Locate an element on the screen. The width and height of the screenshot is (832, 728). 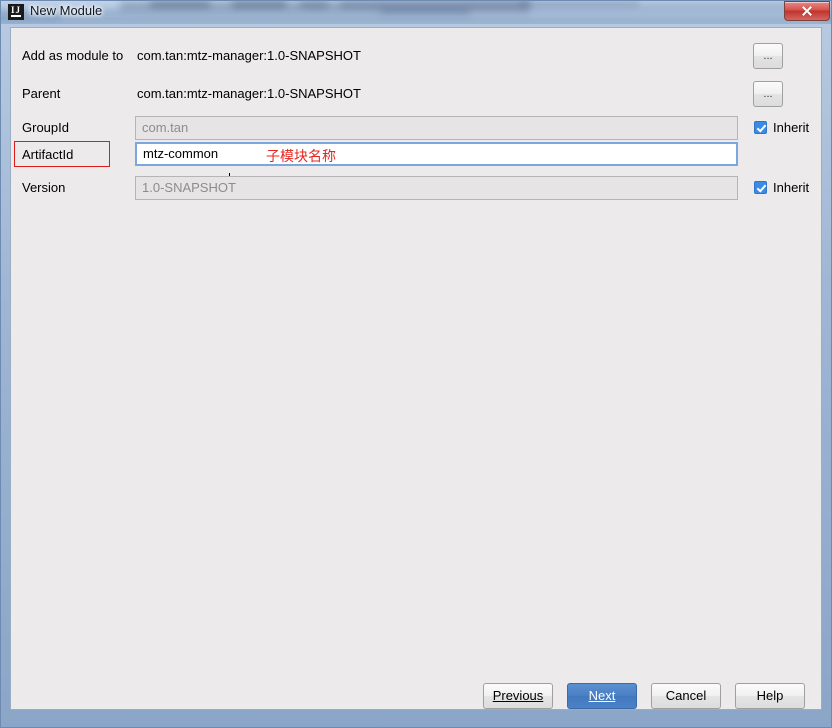
version-input: 1.0-SNAPSHOT is located at coordinates (436, 188).